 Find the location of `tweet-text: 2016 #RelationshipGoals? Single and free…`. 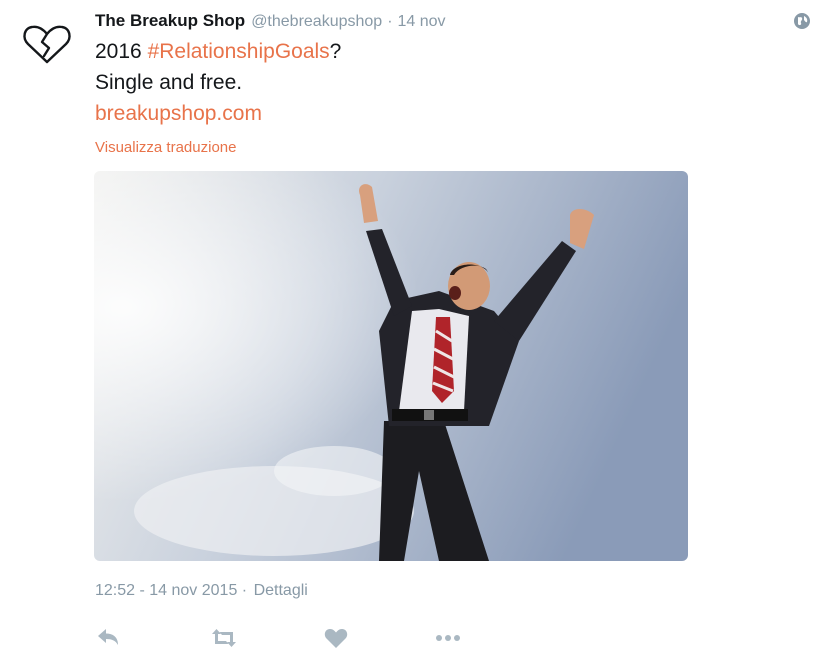

tweet-text: 2016 #RelationshipGoals? Single and free… is located at coordinates (445, 82).